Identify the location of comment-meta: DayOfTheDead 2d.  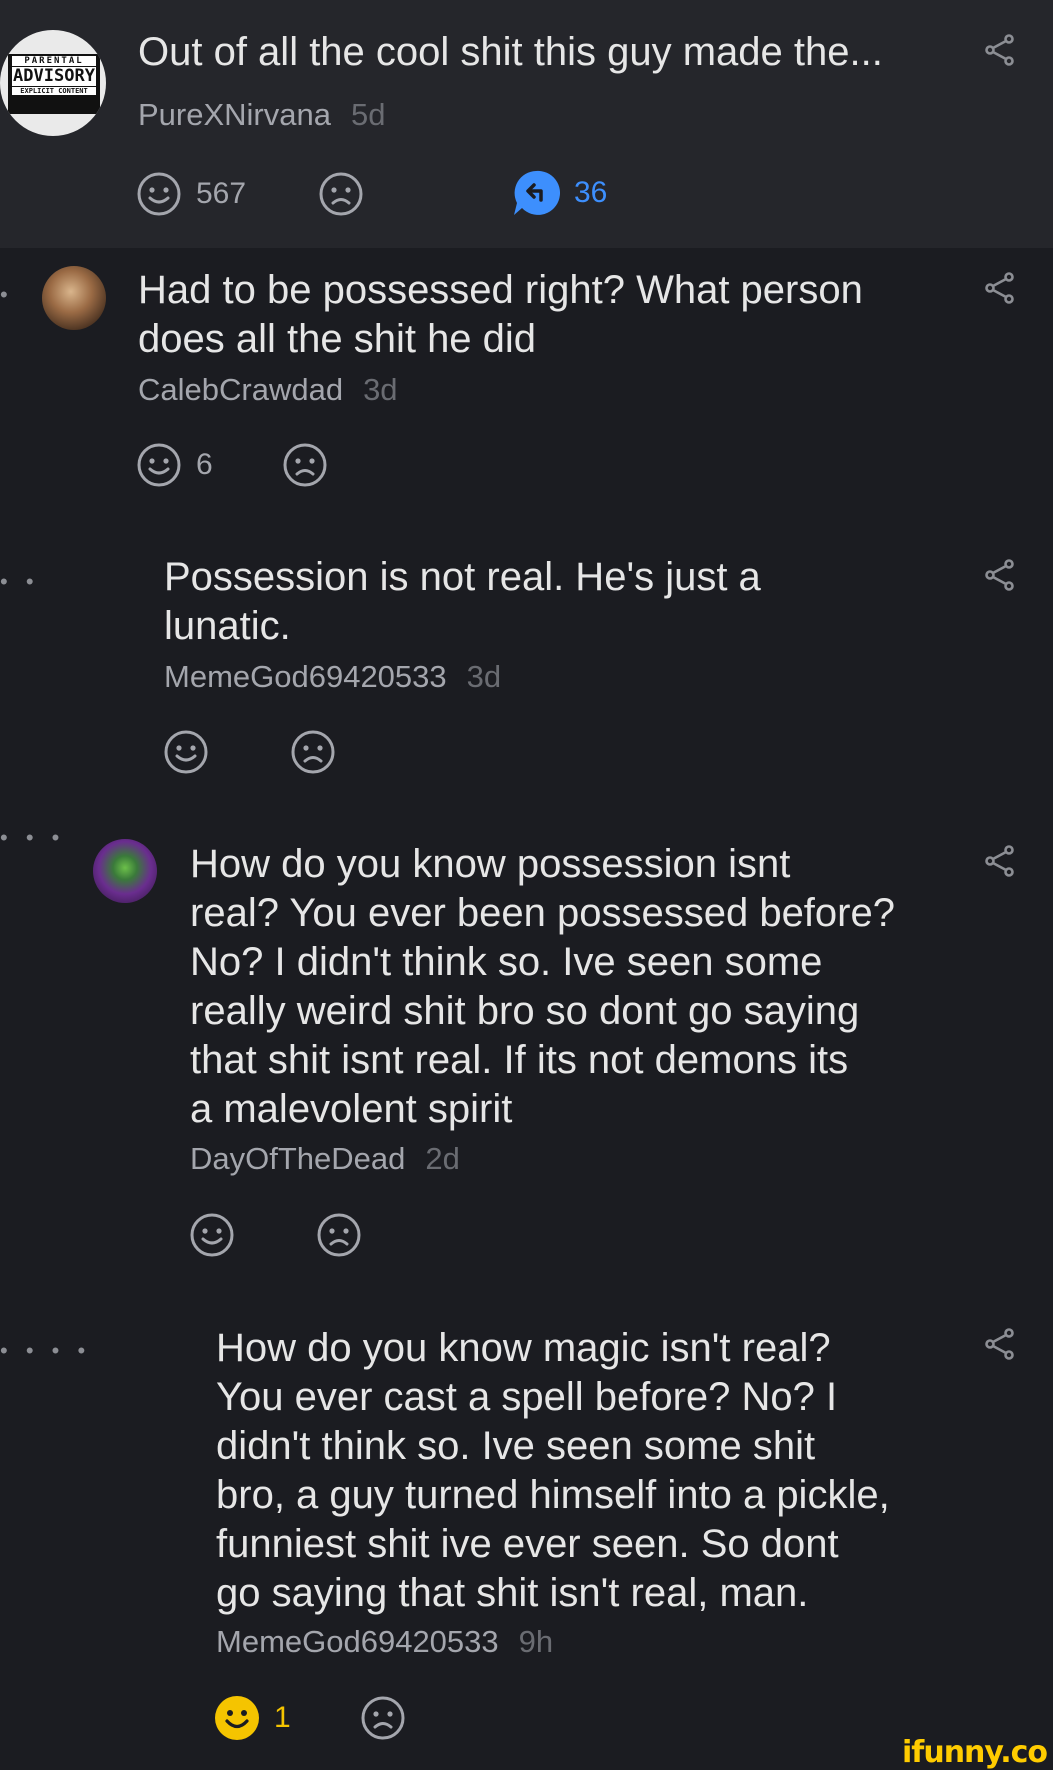
(325, 1159).